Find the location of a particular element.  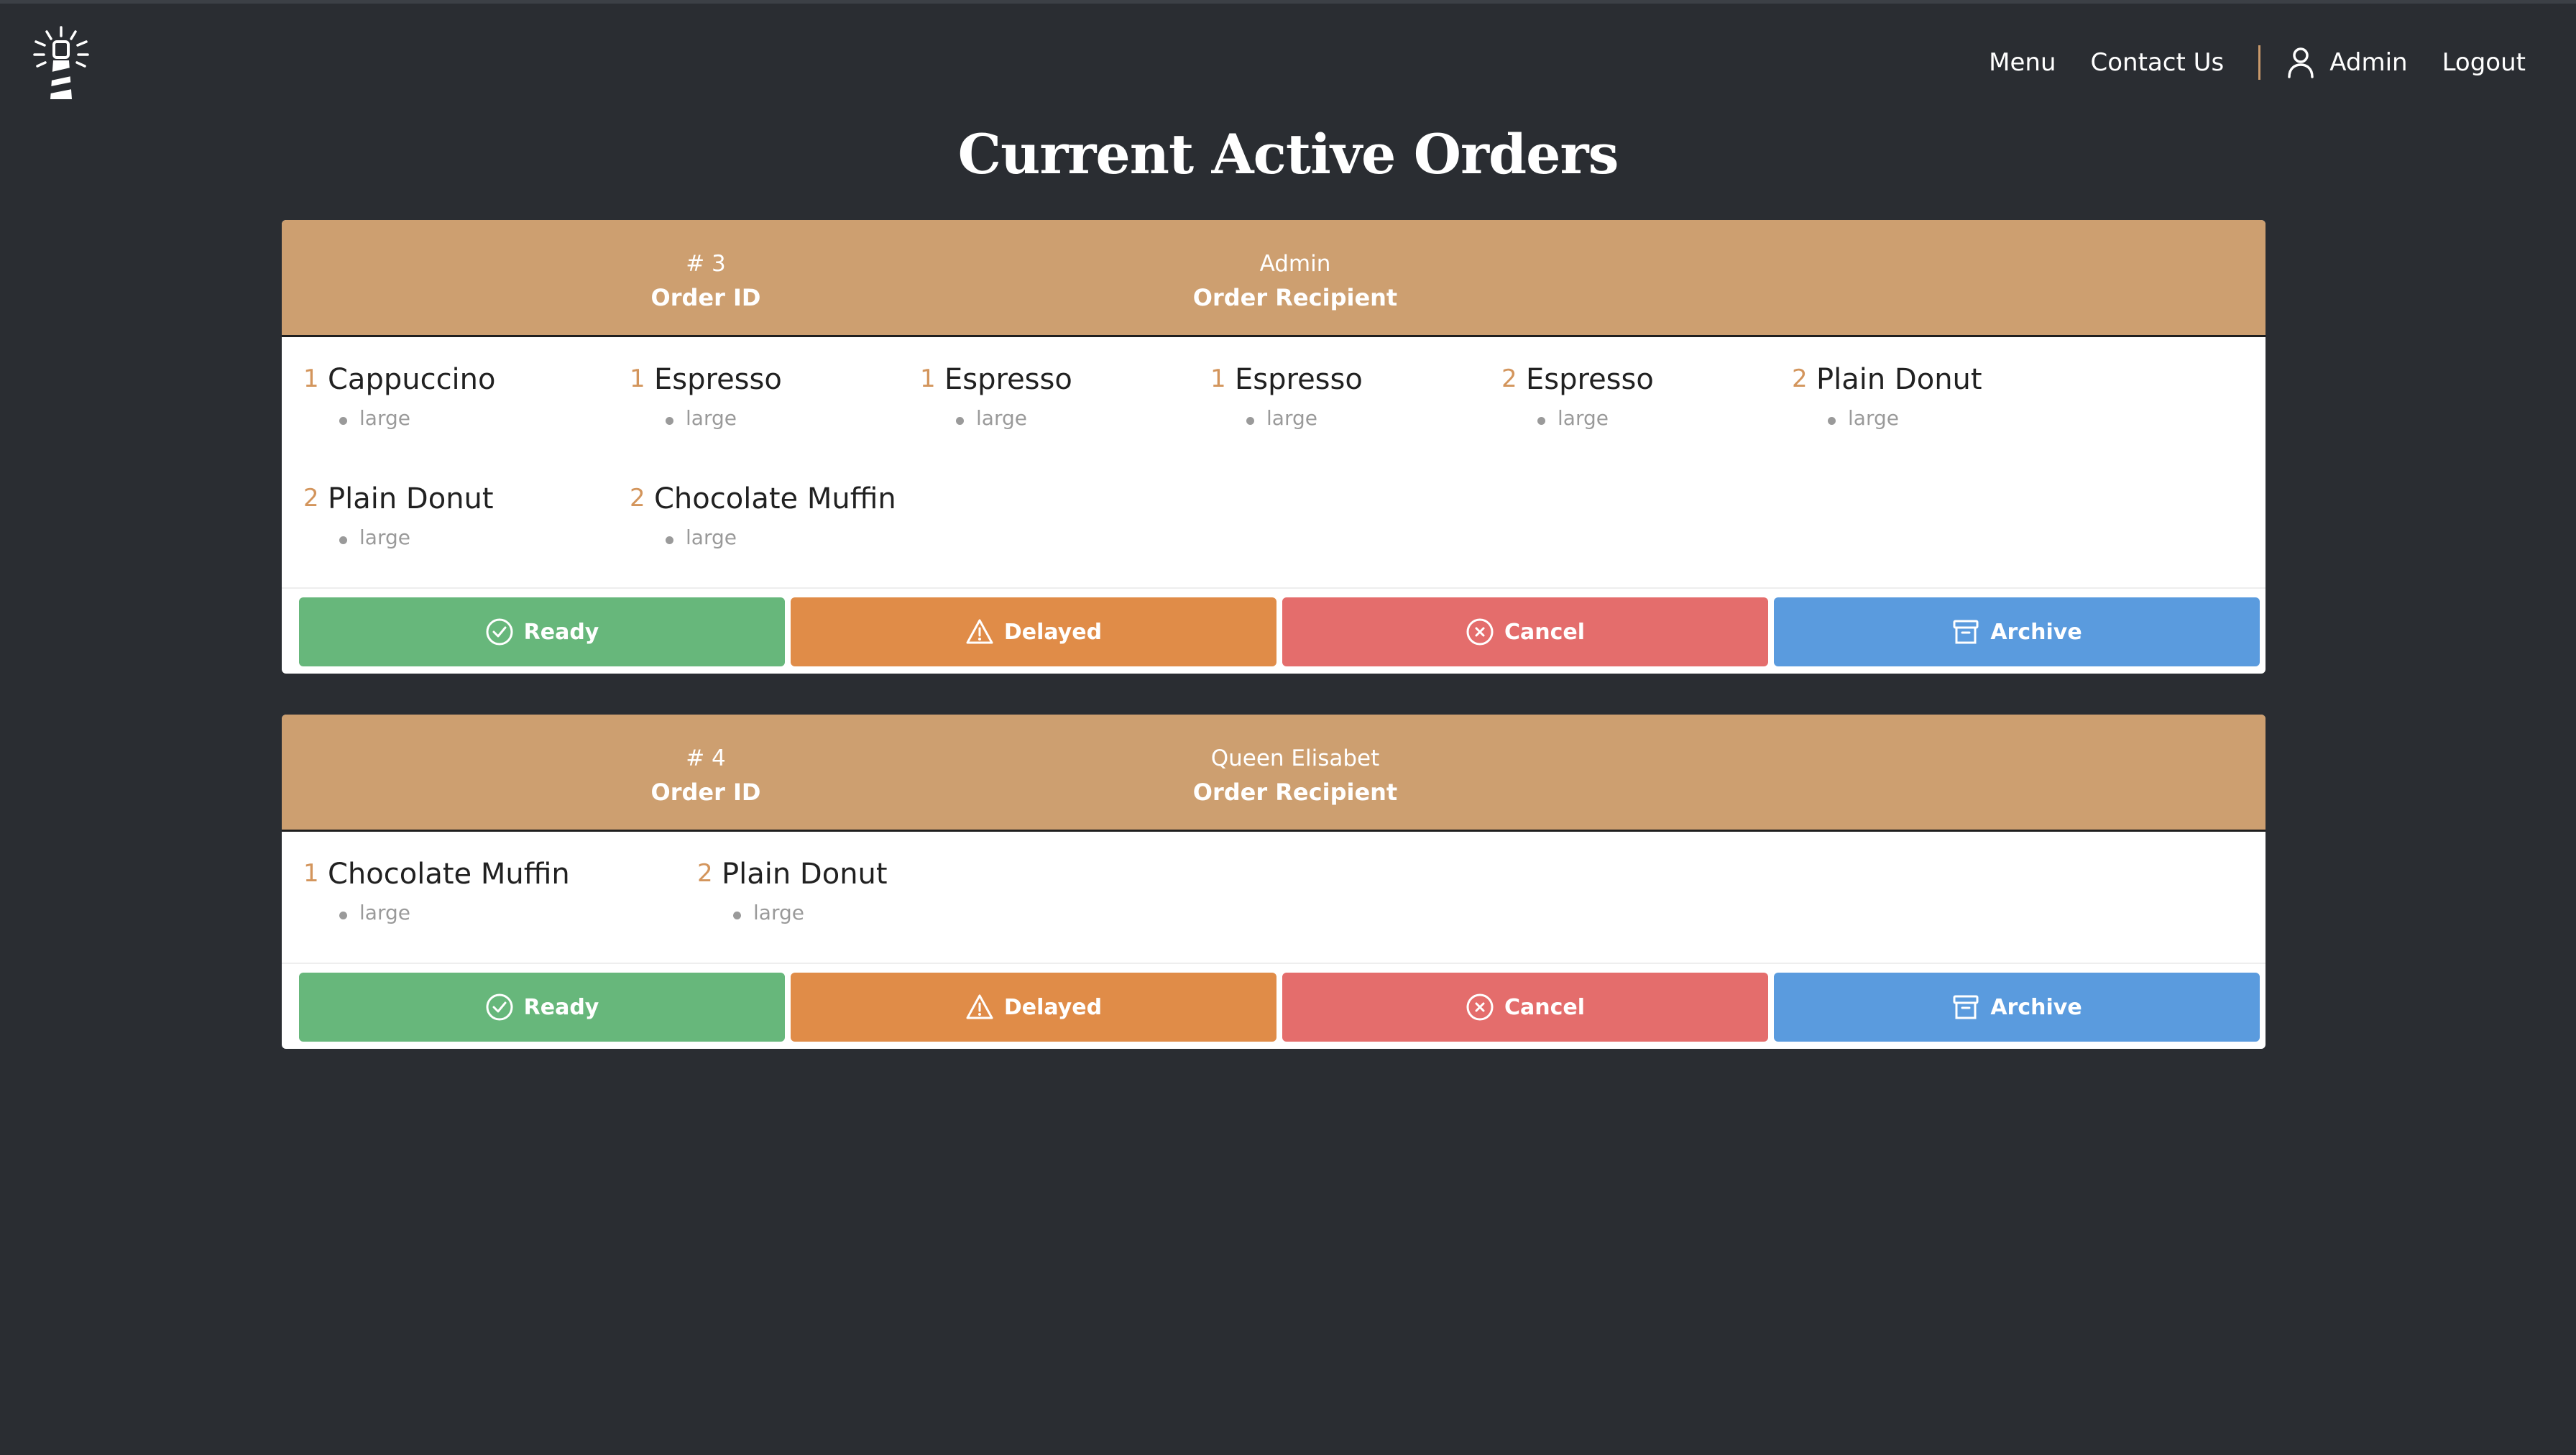

order-id-column: # 3 Order ID is located at coordinates (706, 281).